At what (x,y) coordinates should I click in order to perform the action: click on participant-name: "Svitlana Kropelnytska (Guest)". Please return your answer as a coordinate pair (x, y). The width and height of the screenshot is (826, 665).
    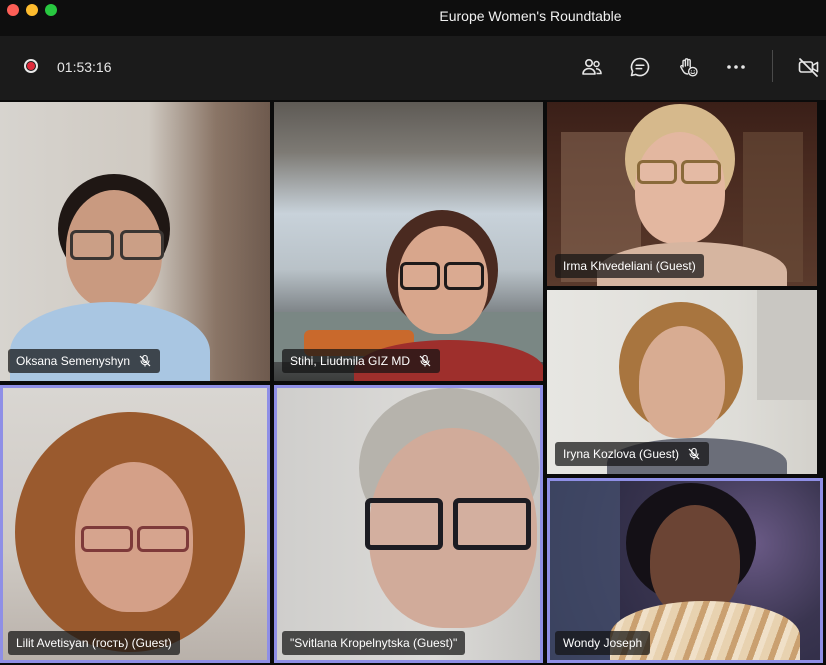
    Looking at the image, I should click on (374, 643).